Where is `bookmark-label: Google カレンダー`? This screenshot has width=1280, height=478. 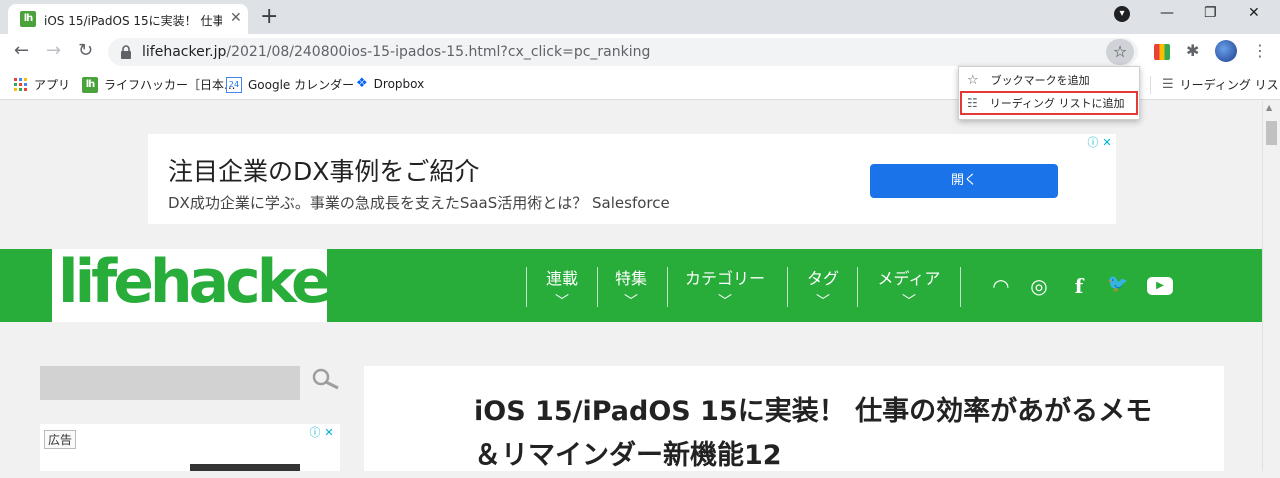 bookmark-label: Google カレンダー is located at coordinates (301, 85).